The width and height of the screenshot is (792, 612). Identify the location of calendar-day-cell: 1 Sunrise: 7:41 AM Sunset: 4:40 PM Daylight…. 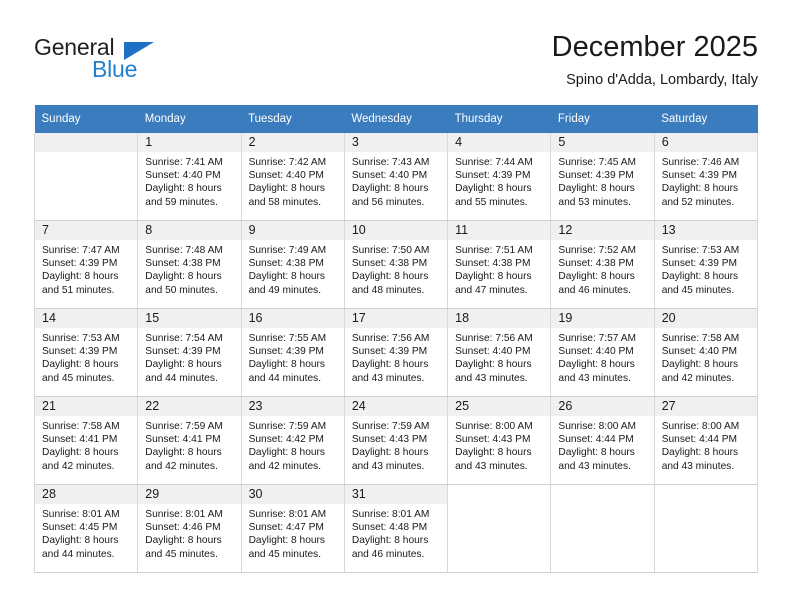
(189, 177).